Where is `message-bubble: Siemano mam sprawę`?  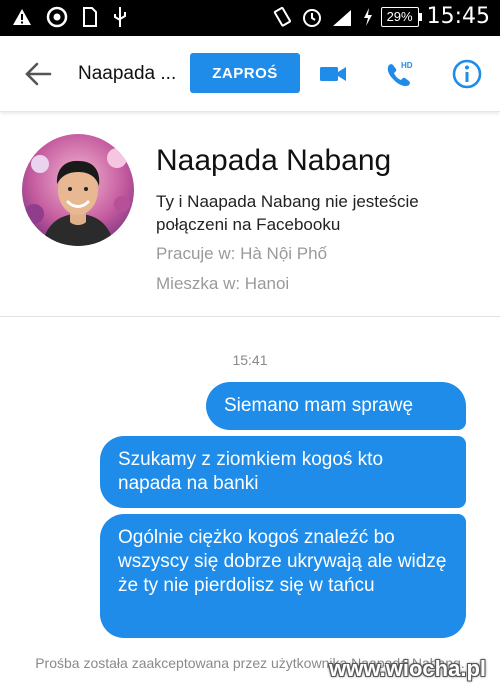 message-bubble: Siemano mam sprawę is located at coordinates (336, 406).